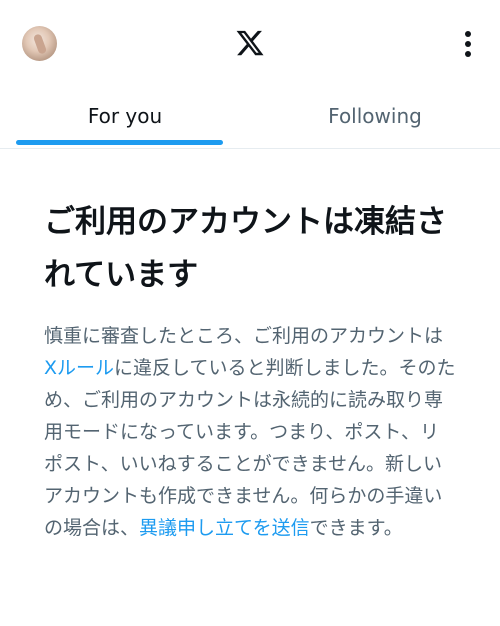  Describe the element at coordinates (468, 44) in the screenshot. I see `more-vertical-icon` at that location.